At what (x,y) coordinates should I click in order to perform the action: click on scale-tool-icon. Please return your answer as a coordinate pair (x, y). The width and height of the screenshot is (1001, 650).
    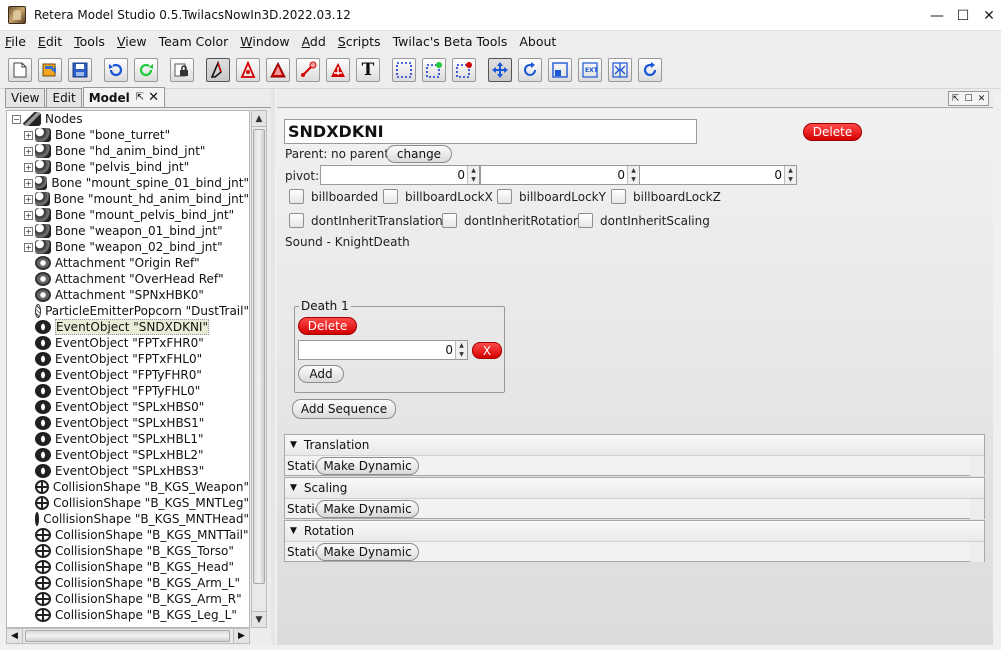
    Looking at the image, I should click on (560, 69).